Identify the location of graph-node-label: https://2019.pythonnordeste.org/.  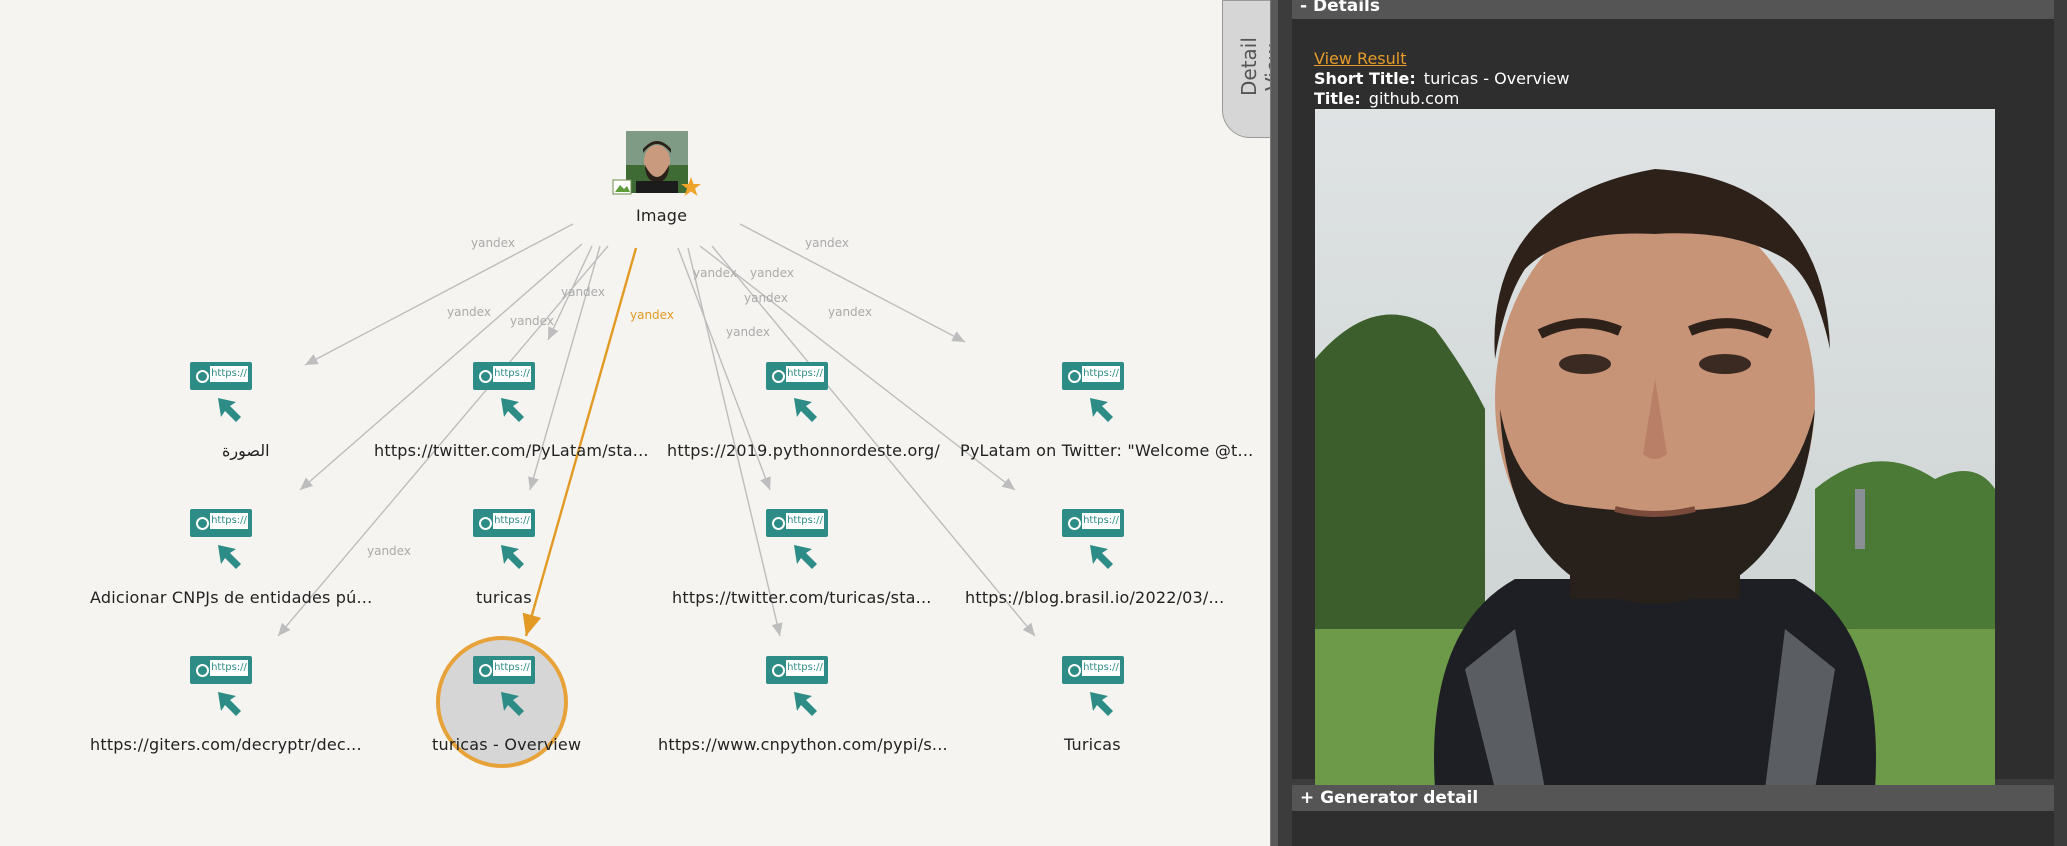
(803, 450).